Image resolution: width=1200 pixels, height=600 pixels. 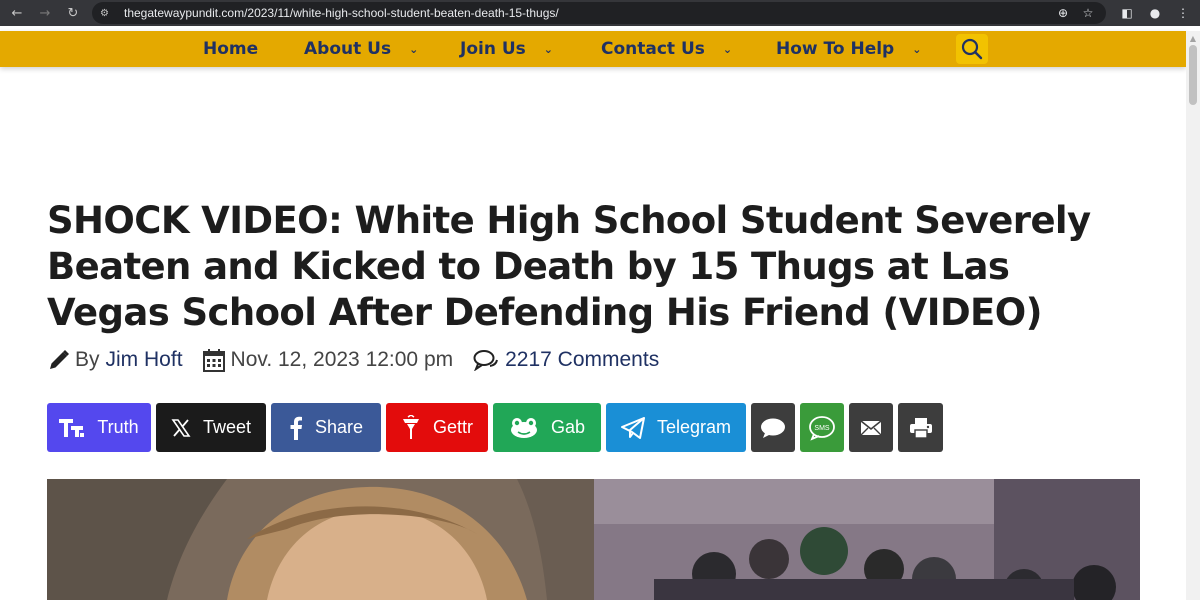 I want to click on search-button, so click(x=972, y=49).